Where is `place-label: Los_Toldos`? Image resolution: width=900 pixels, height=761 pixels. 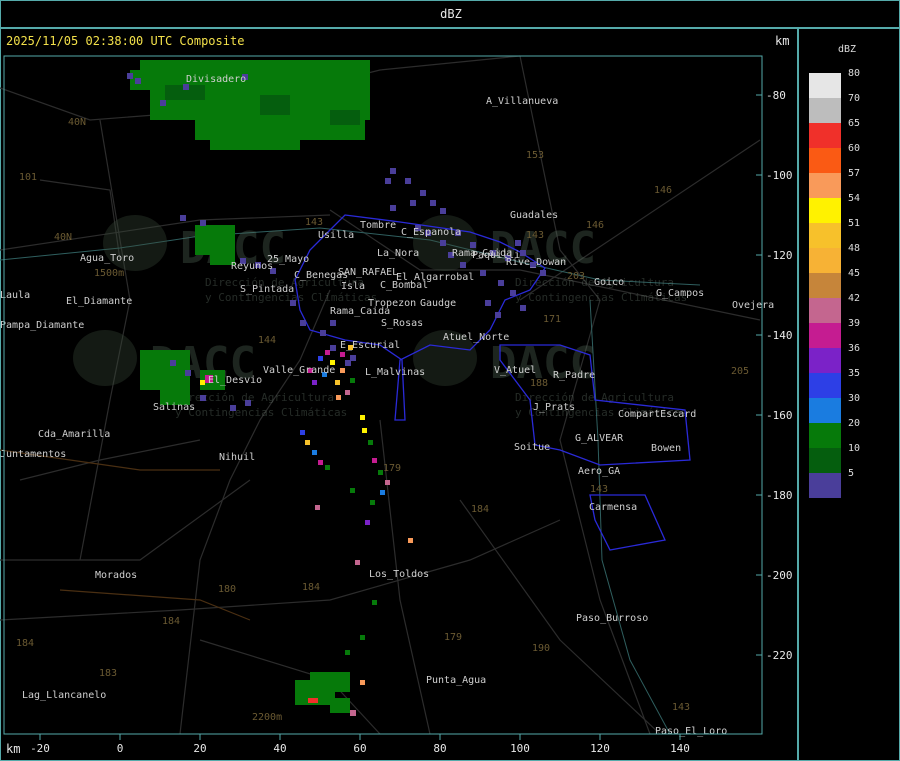
place-label: Los_Toldos is located at coordinates (399, 574).